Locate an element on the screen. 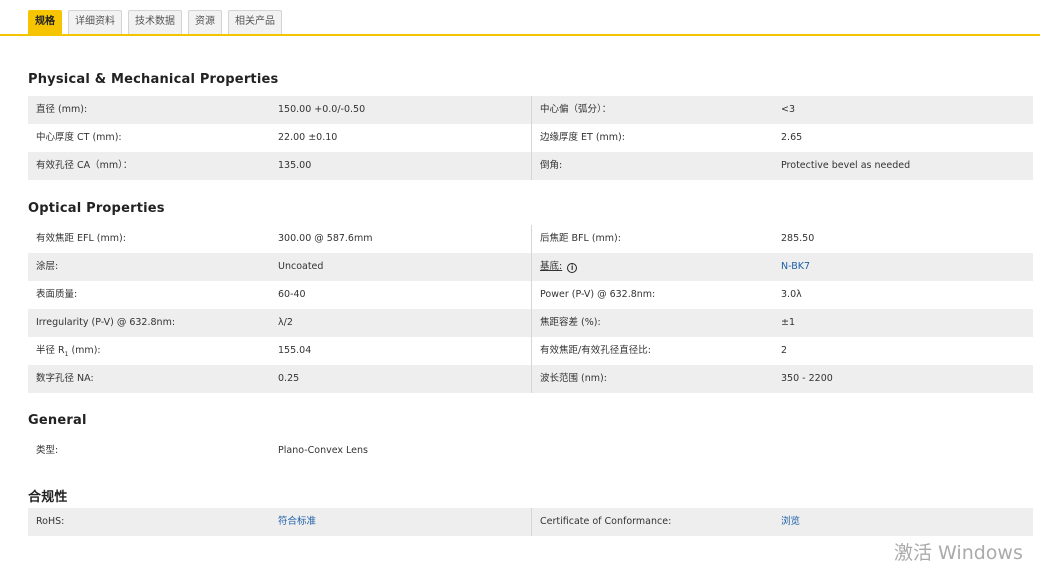  spec-value: ±1 is located at coordinates (788, 322).